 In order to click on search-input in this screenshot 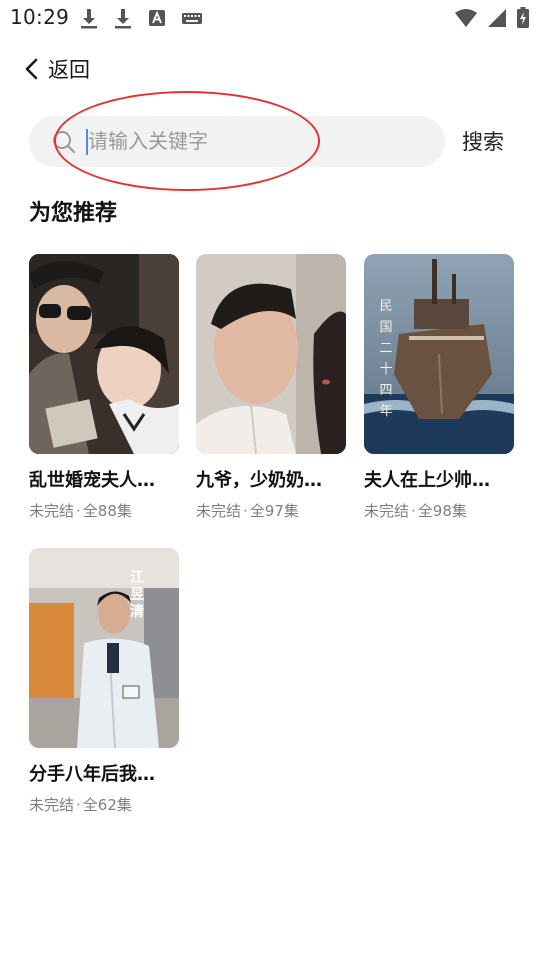, I will do `click(258, 141)`.